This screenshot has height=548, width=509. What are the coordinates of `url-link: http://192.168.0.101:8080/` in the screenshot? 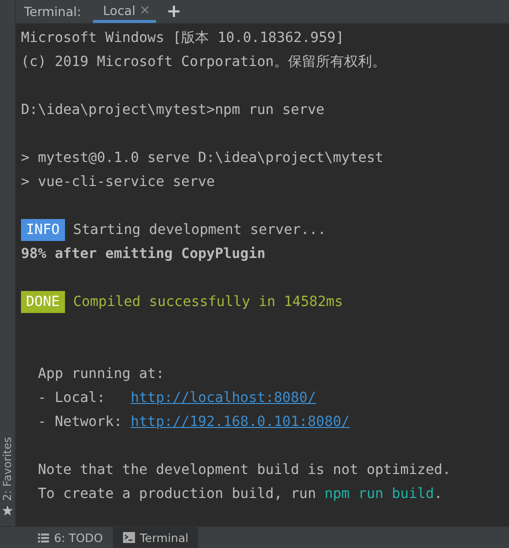 It's located at (240, 422).